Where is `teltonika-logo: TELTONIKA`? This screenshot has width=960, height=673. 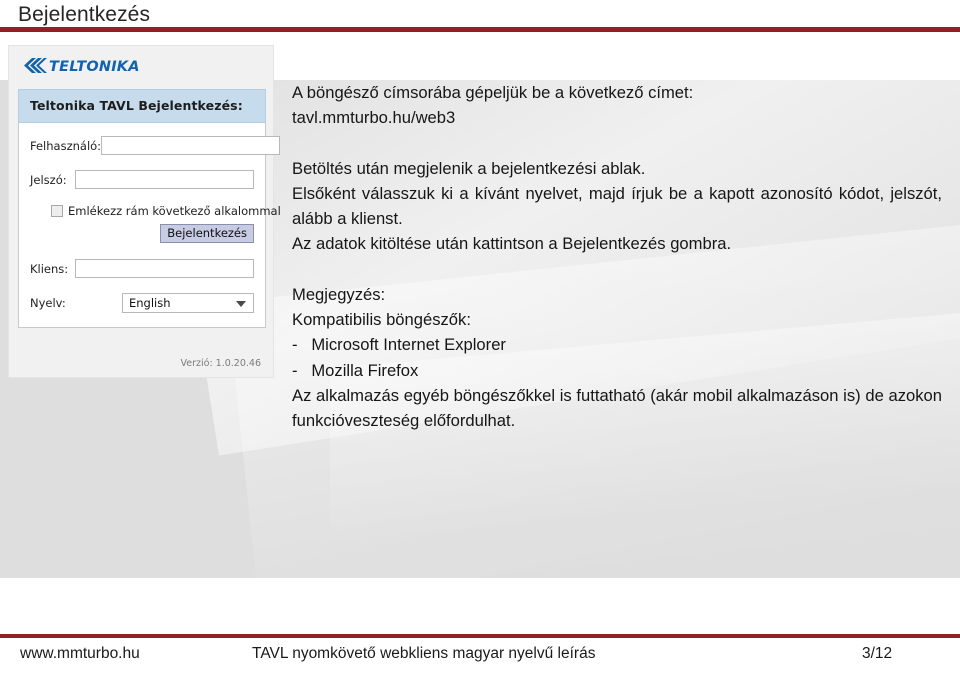 teltonika-logo: TELTONIKA is located at coordinates (81, 67).